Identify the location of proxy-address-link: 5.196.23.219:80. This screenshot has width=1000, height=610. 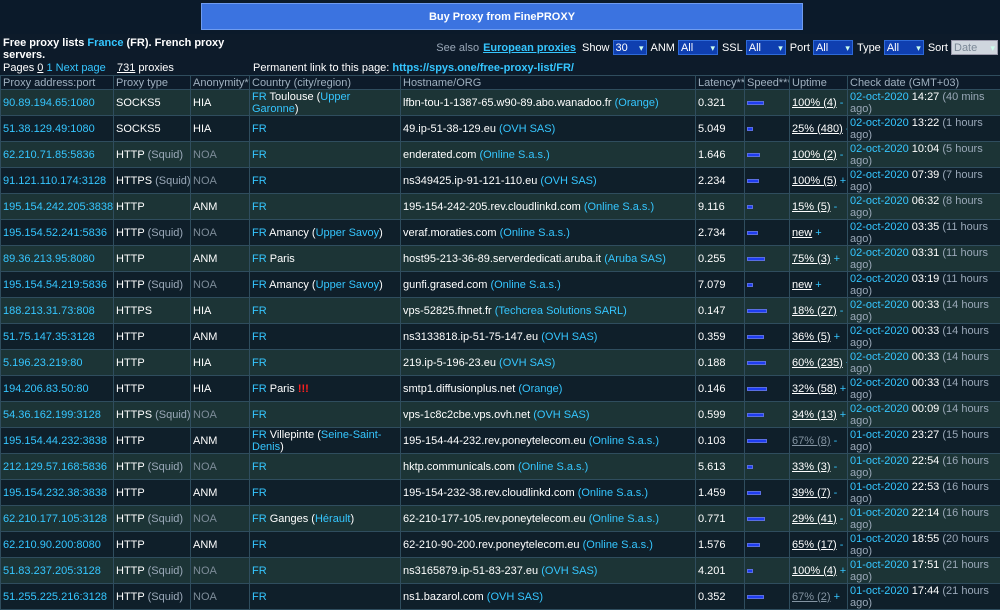
(43, 363).